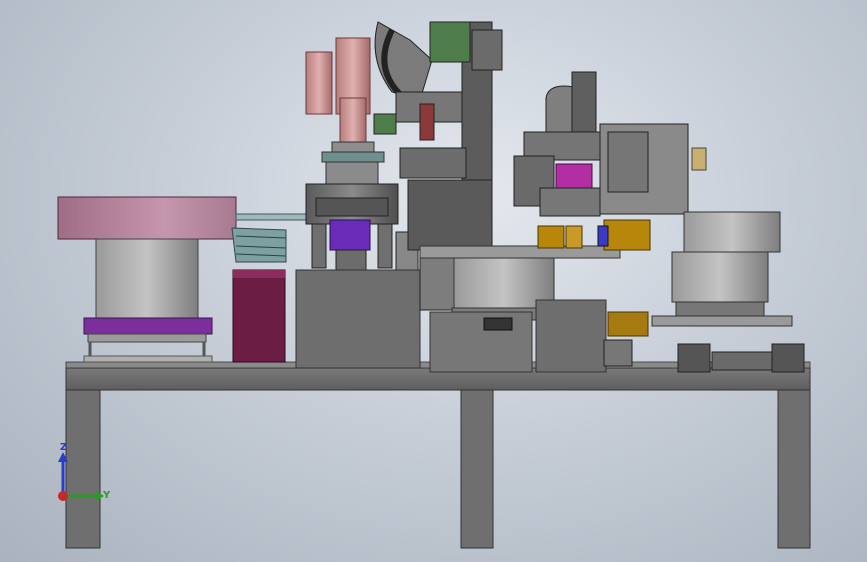 Image resolution: width=867 pixels, height=562 pixels. Describe the element at coordinates (610, 144) in the screenshot. I see `right-workhead` at that location.